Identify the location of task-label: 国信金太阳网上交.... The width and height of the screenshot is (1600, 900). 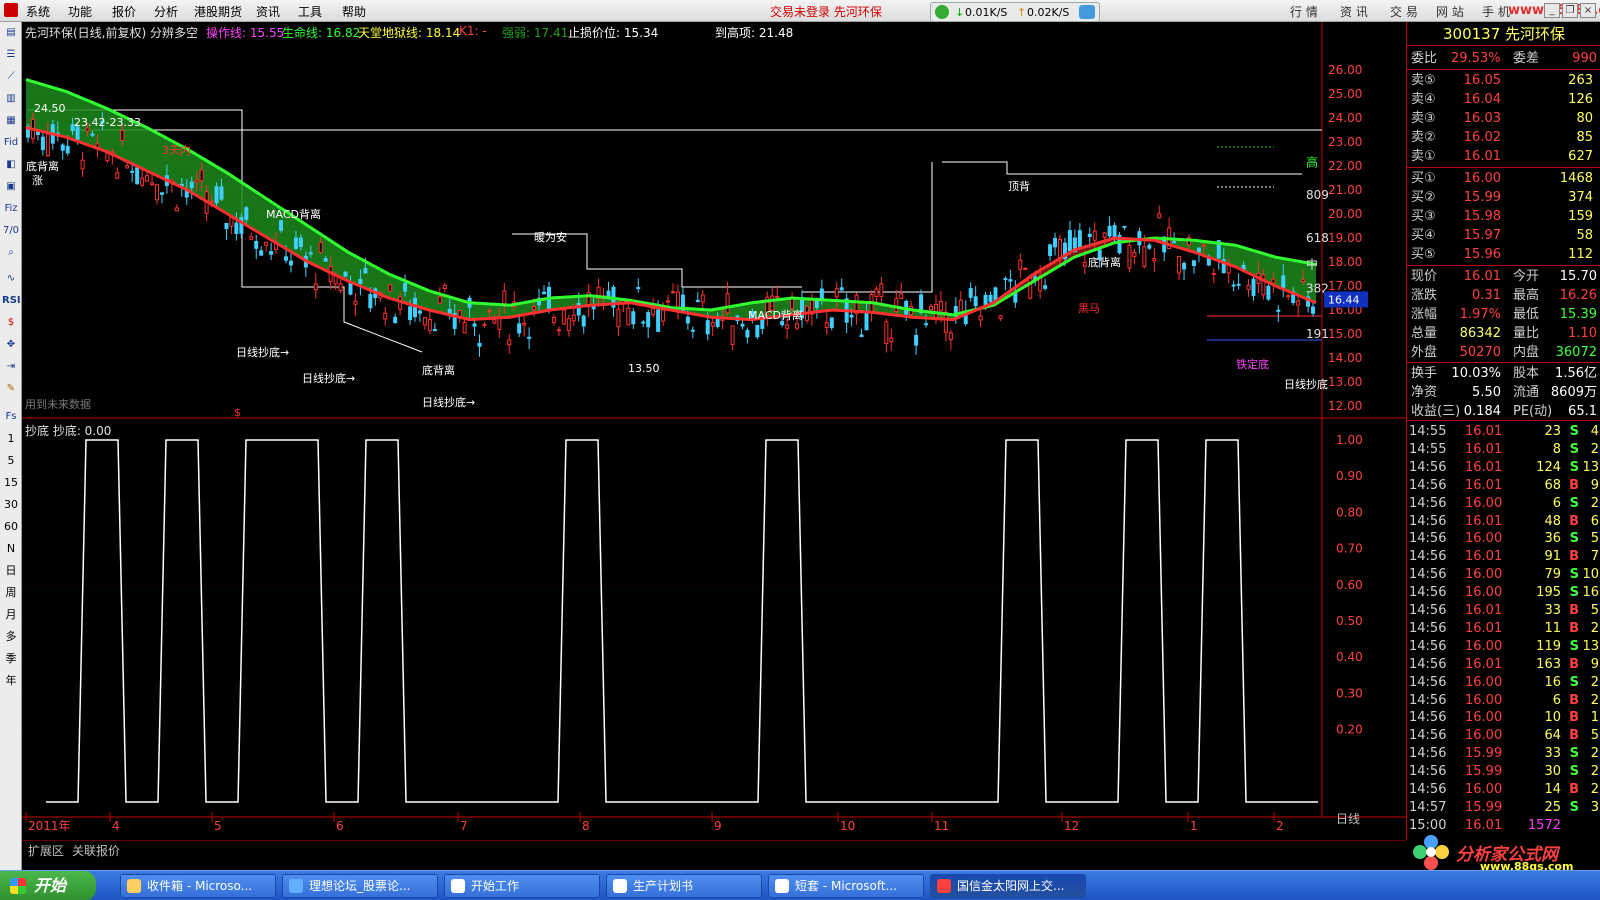
(1011, 886).